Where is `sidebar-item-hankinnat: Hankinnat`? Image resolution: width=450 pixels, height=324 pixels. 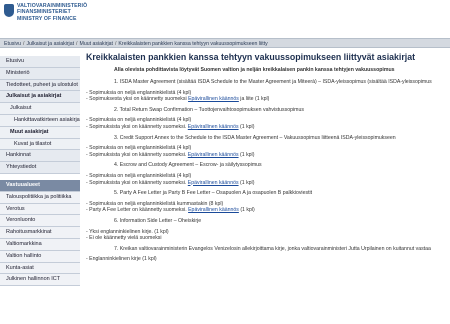
sidebar-item-hankinnat: Hankinnat is located at coordinates (40, 156).